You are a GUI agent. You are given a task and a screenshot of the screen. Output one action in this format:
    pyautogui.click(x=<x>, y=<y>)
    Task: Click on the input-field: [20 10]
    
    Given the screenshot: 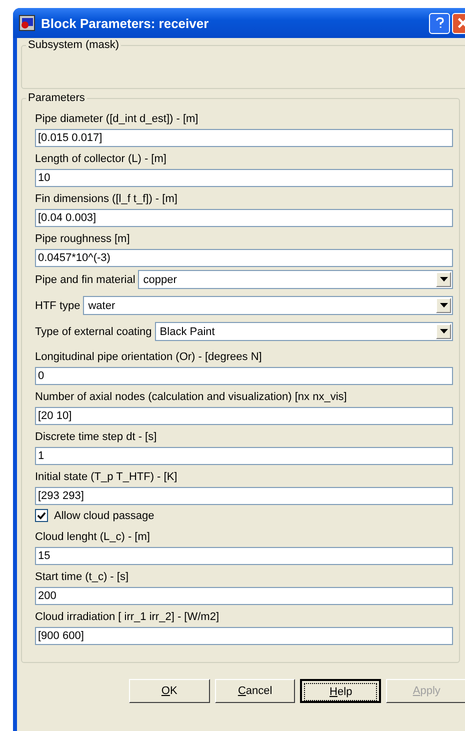 What is the action you would take?
    pyautogui.click(x=244, y=416)
    